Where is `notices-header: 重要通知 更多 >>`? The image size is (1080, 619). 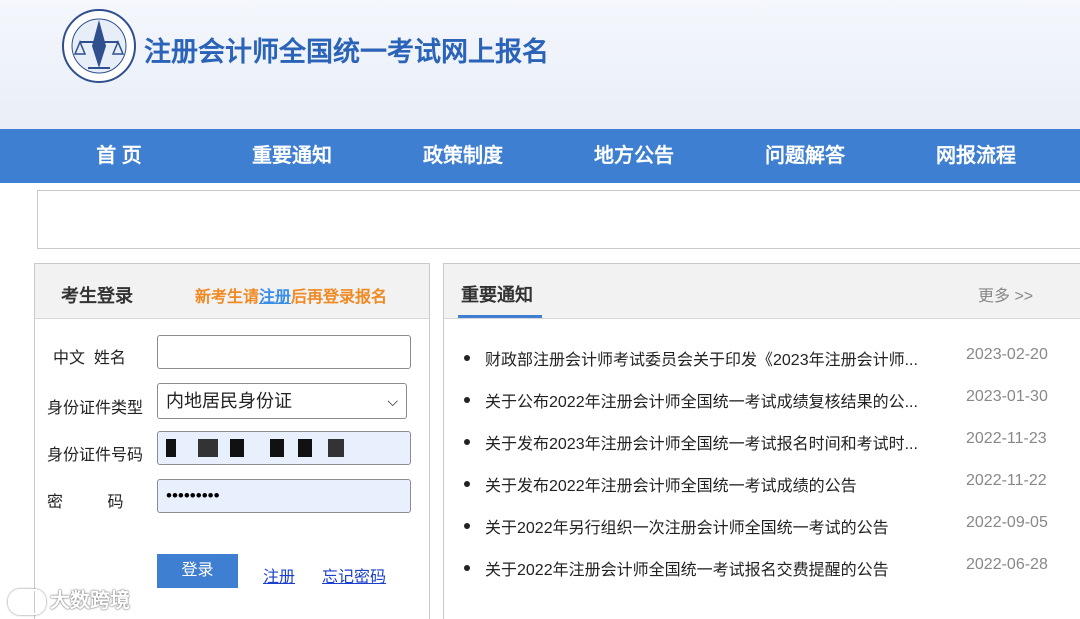
notices-header: 重要通知 更多 >> is located at coordinates (762, 291).